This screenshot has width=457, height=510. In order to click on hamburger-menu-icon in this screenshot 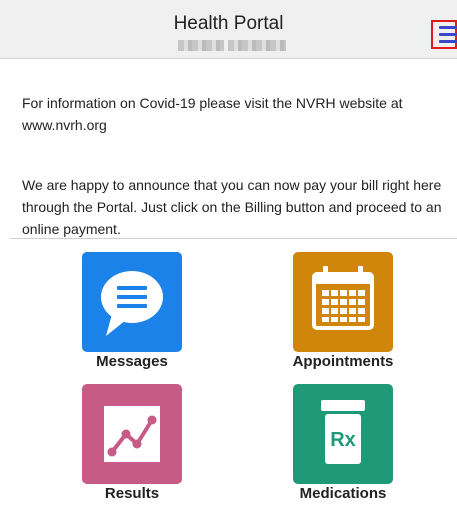, I will do `click(448, 27)`.